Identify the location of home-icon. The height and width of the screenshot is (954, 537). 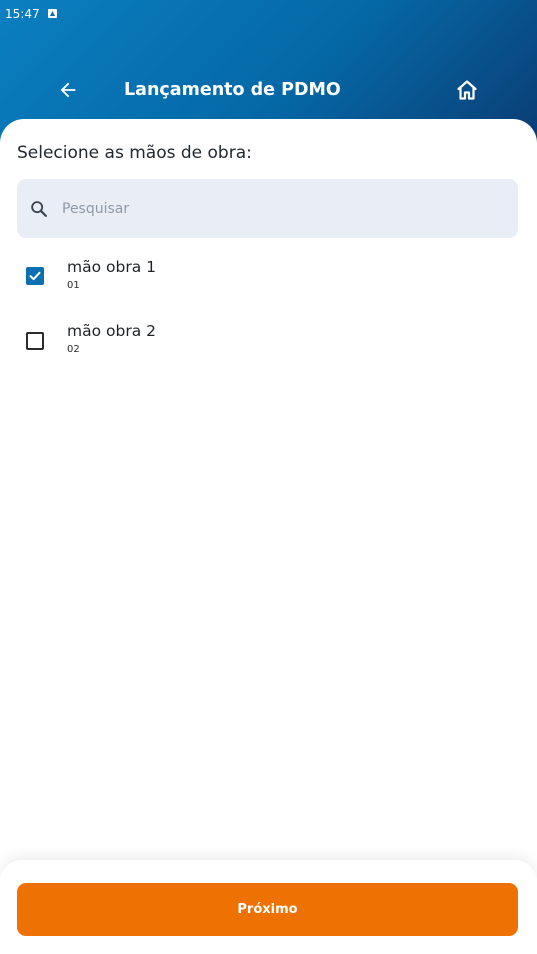
(467, 90).